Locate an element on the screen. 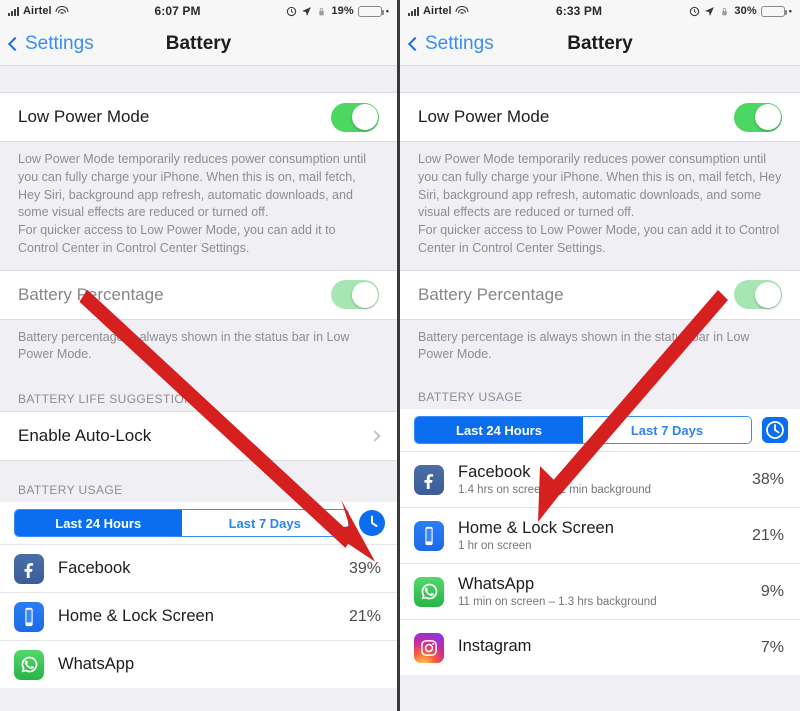 The height and width of the screenshot is (711, 800). instagram-icon is located at coordinates (429, 647).